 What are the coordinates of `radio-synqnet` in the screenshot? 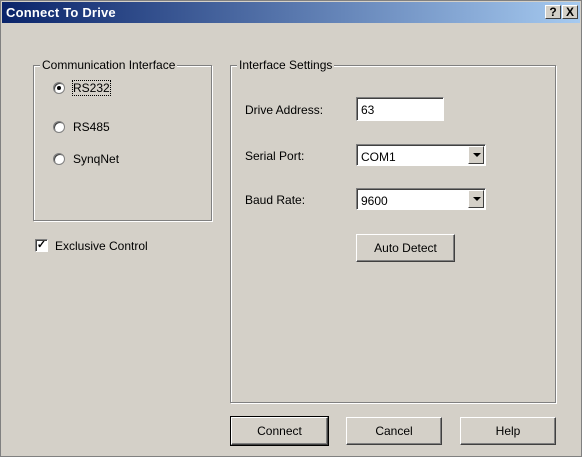 It's located at (59, 159).